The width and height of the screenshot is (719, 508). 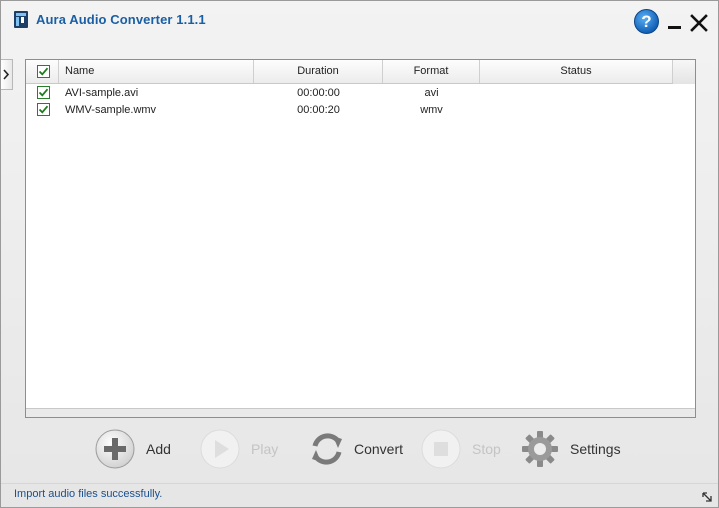 What do you see at coordinates (359, 21) in the screenshot?
I see `title-bar: Aura Audio Converter 1.1.1 ?` at bounding box center [359, 21].